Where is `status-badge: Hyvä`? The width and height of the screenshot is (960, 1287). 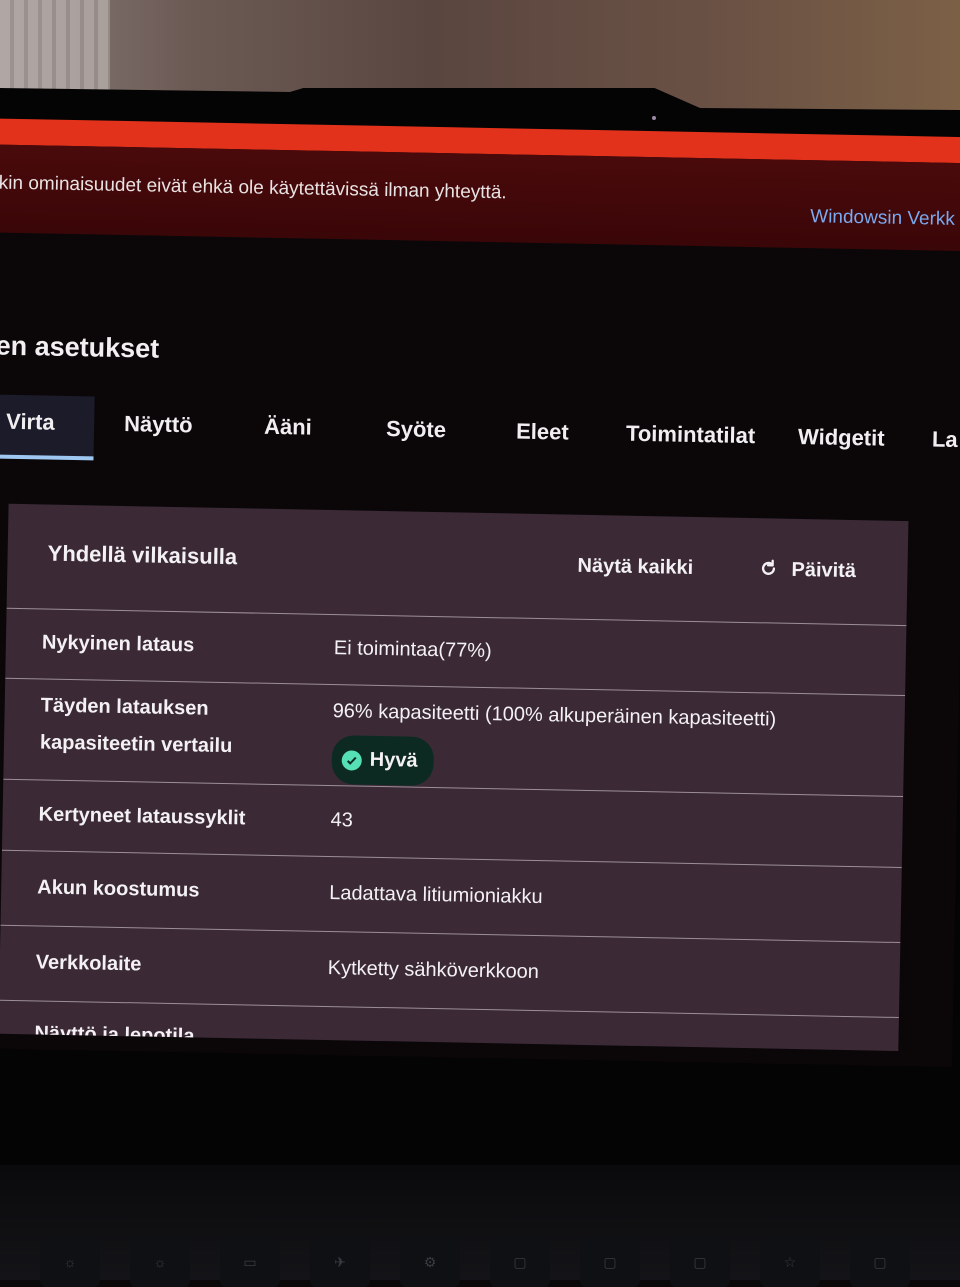 status-badge: Hyvä is located at coordinates (383, 759).